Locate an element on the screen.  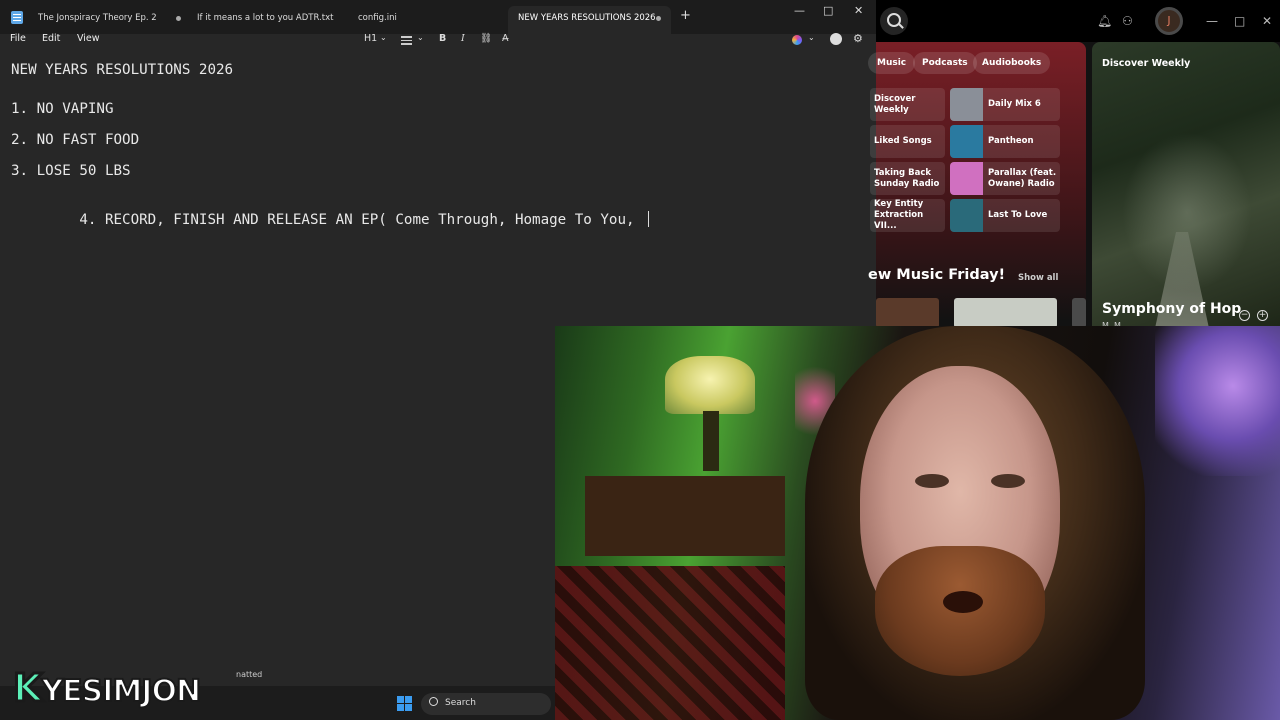
mouth is located at coordinates (963, 602).